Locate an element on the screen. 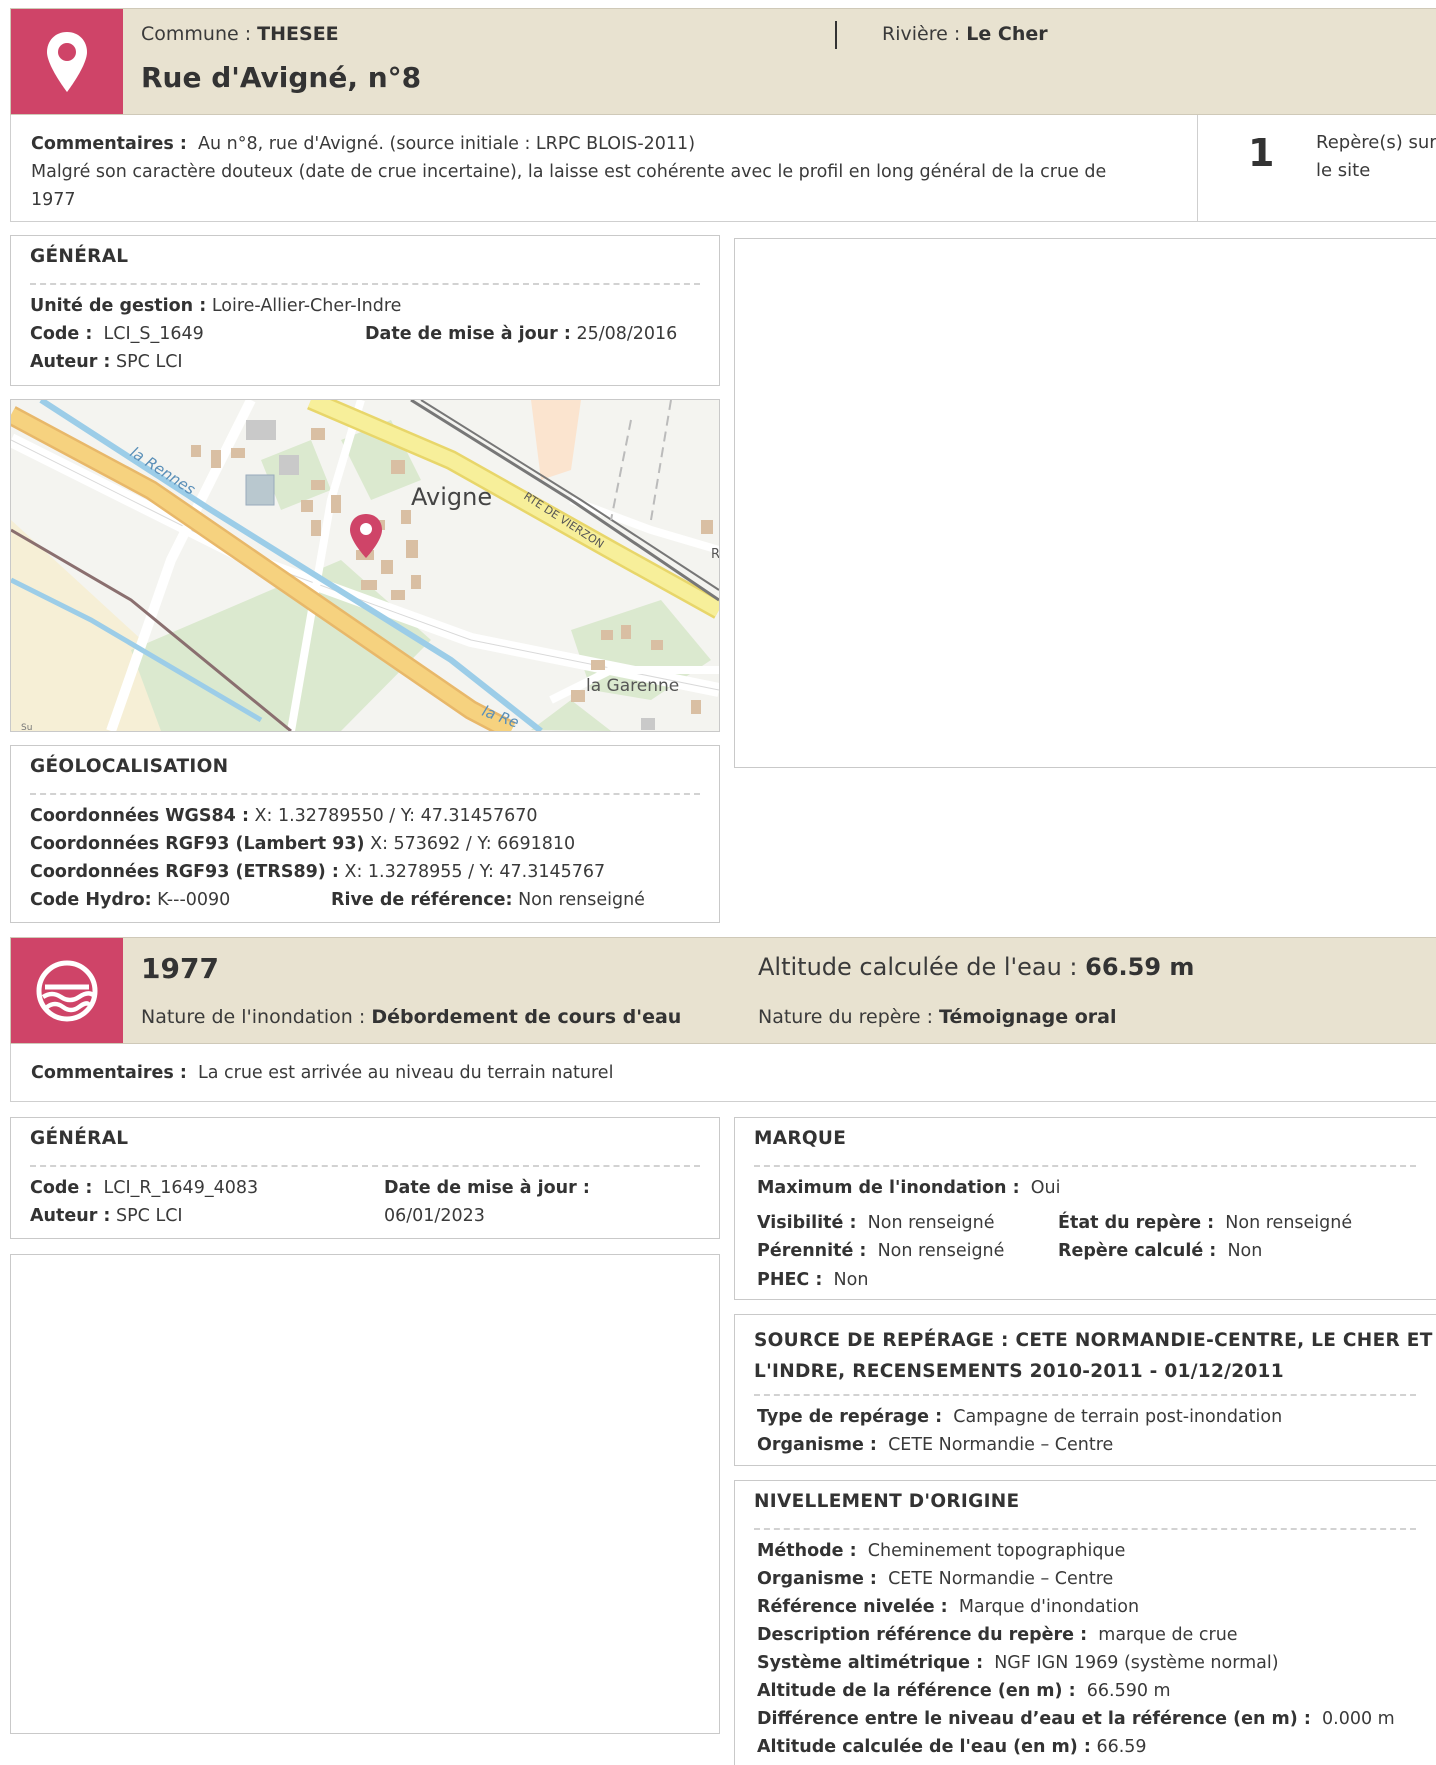  flood-wave-icon is located at coordinates (67, 990).